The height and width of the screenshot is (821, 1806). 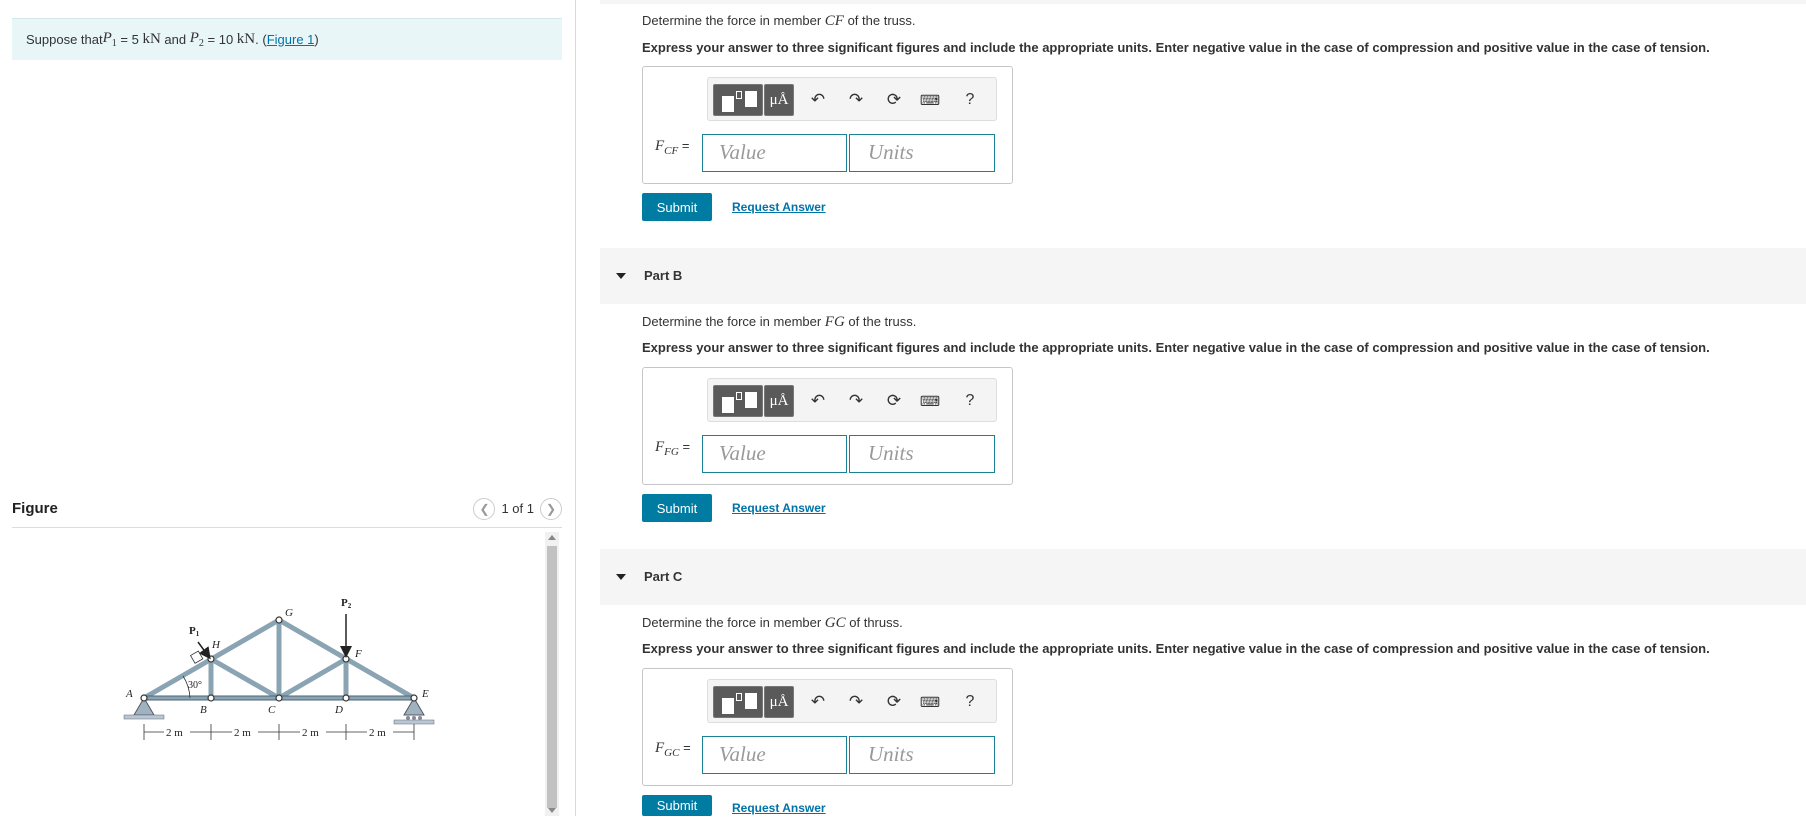 I want to click on value-input-part-b: Value, so click(x=774, y=454).